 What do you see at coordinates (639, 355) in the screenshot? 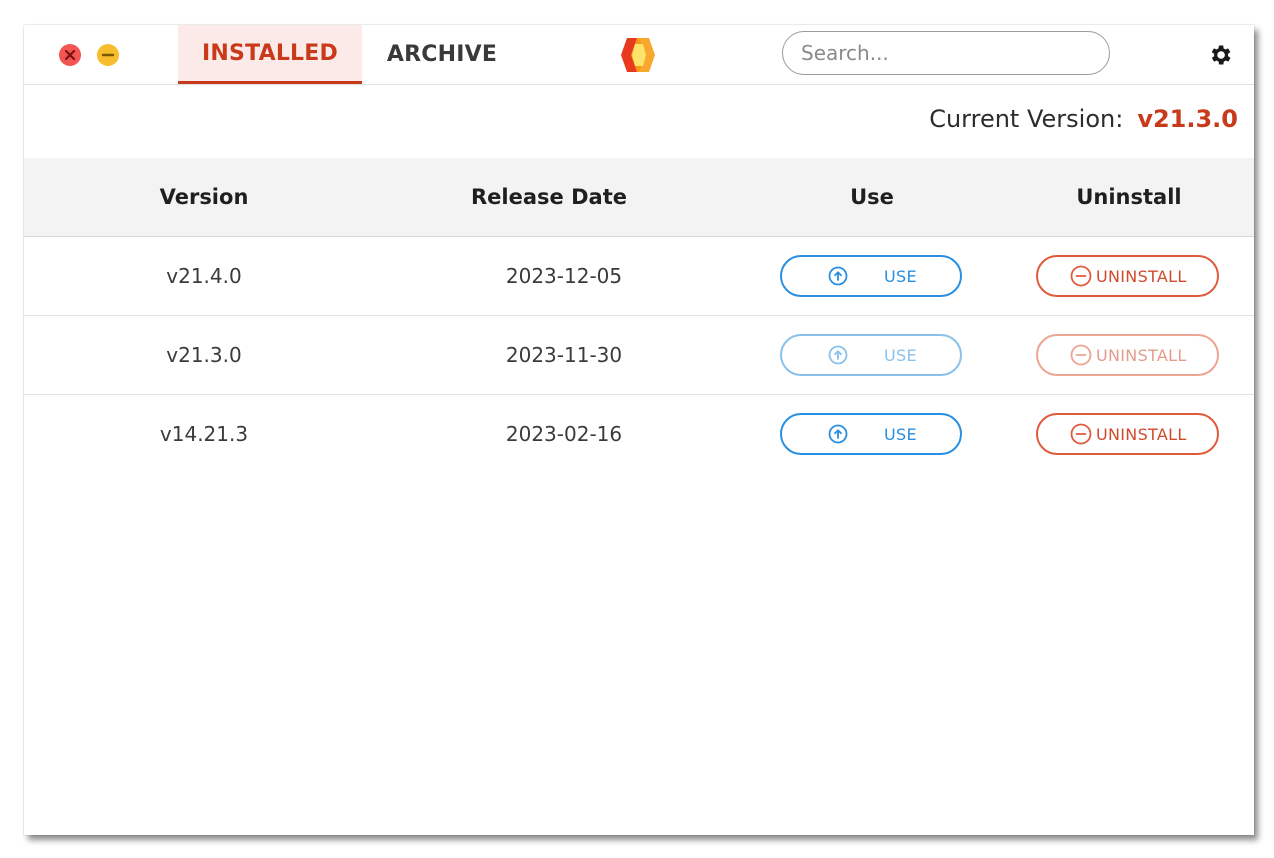
I see `table-row: v21.3.0 2023-11-30 USE UNINSTALL` at bounding box center [639, 355].